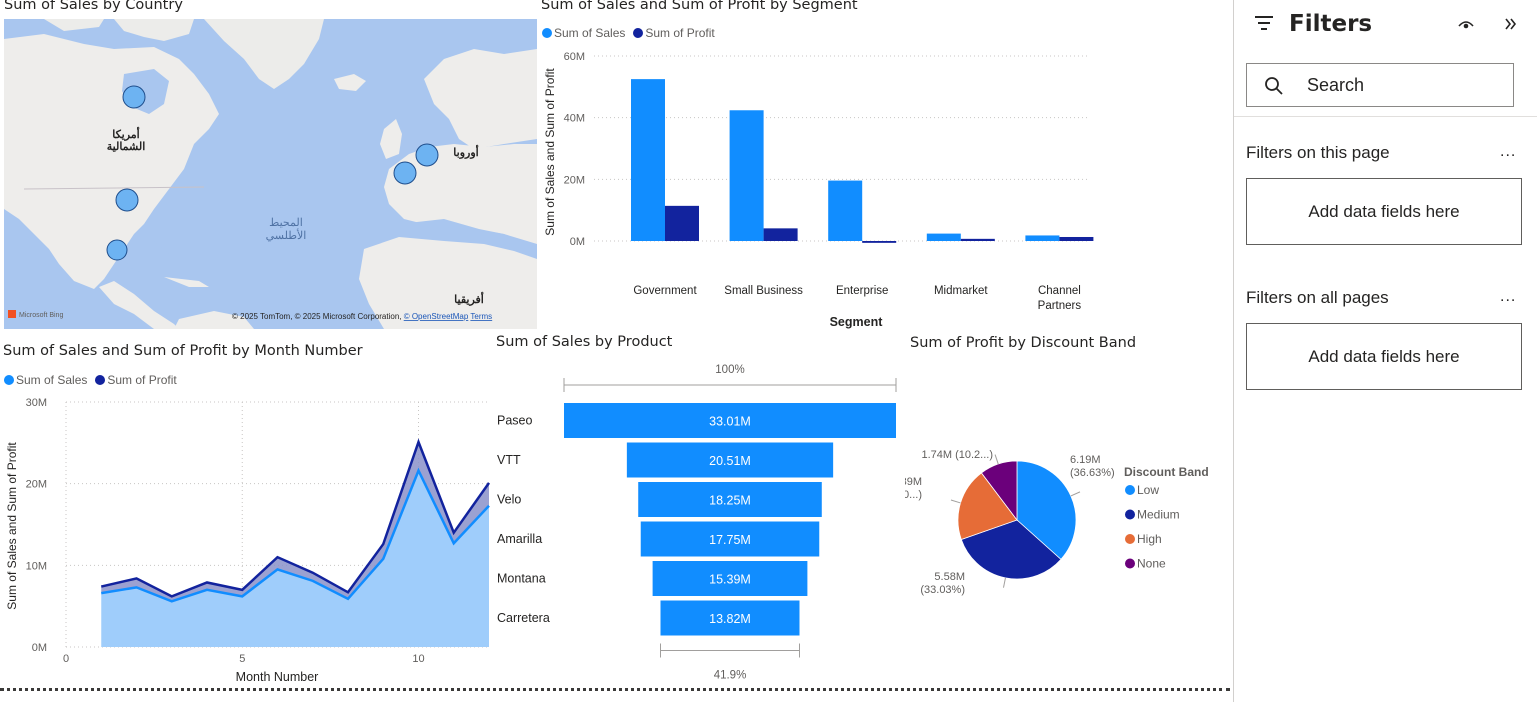  What do you see at coordinates (949, 577) in the screenshot?
I see `pie-data-label: 5.58M` at bounding box center [949, 577].